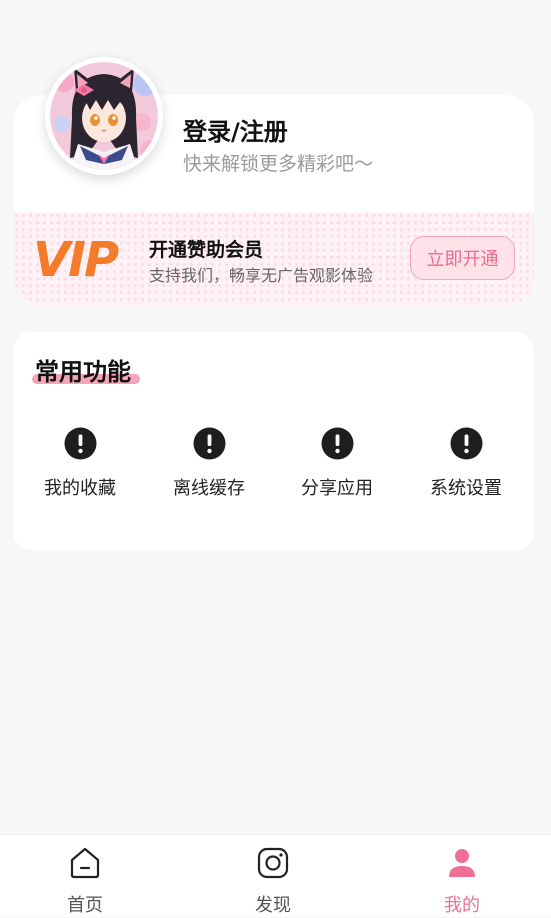  Describe the element at coordinates (466, 488) in the screenshot. I see `function-label: 系统设置` at that location.